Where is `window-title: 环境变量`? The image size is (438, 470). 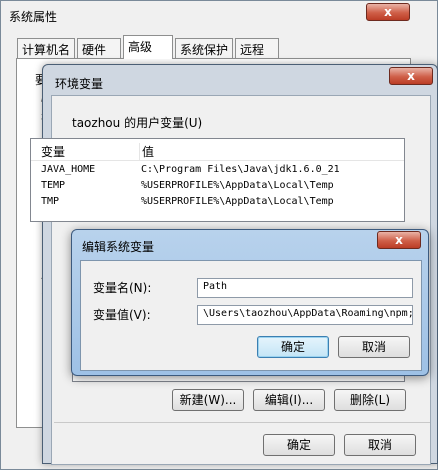
window-title: 环境变量 is located at coordinates (79, 84).